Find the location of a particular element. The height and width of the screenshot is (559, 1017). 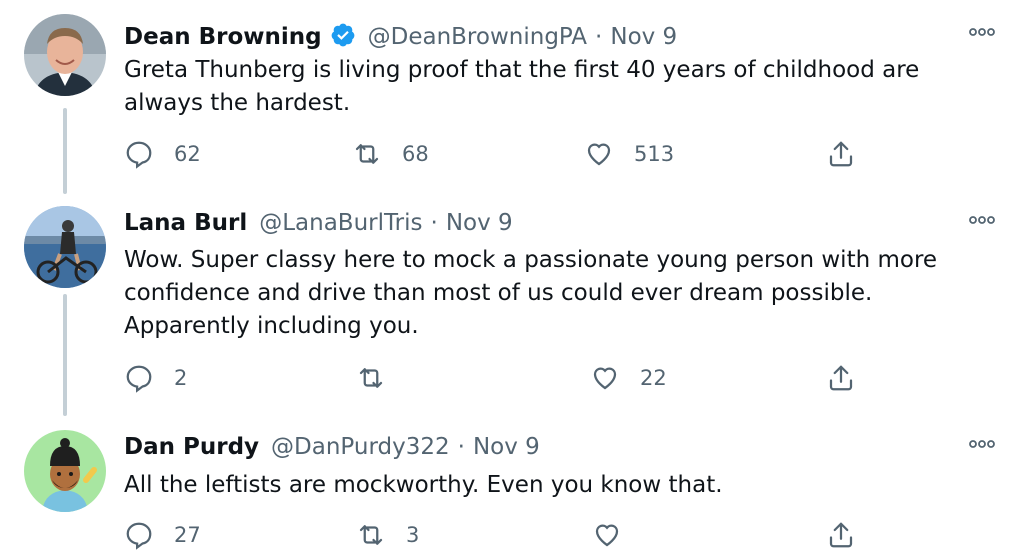

like-count: 513 is located at coordinates (654, 154).